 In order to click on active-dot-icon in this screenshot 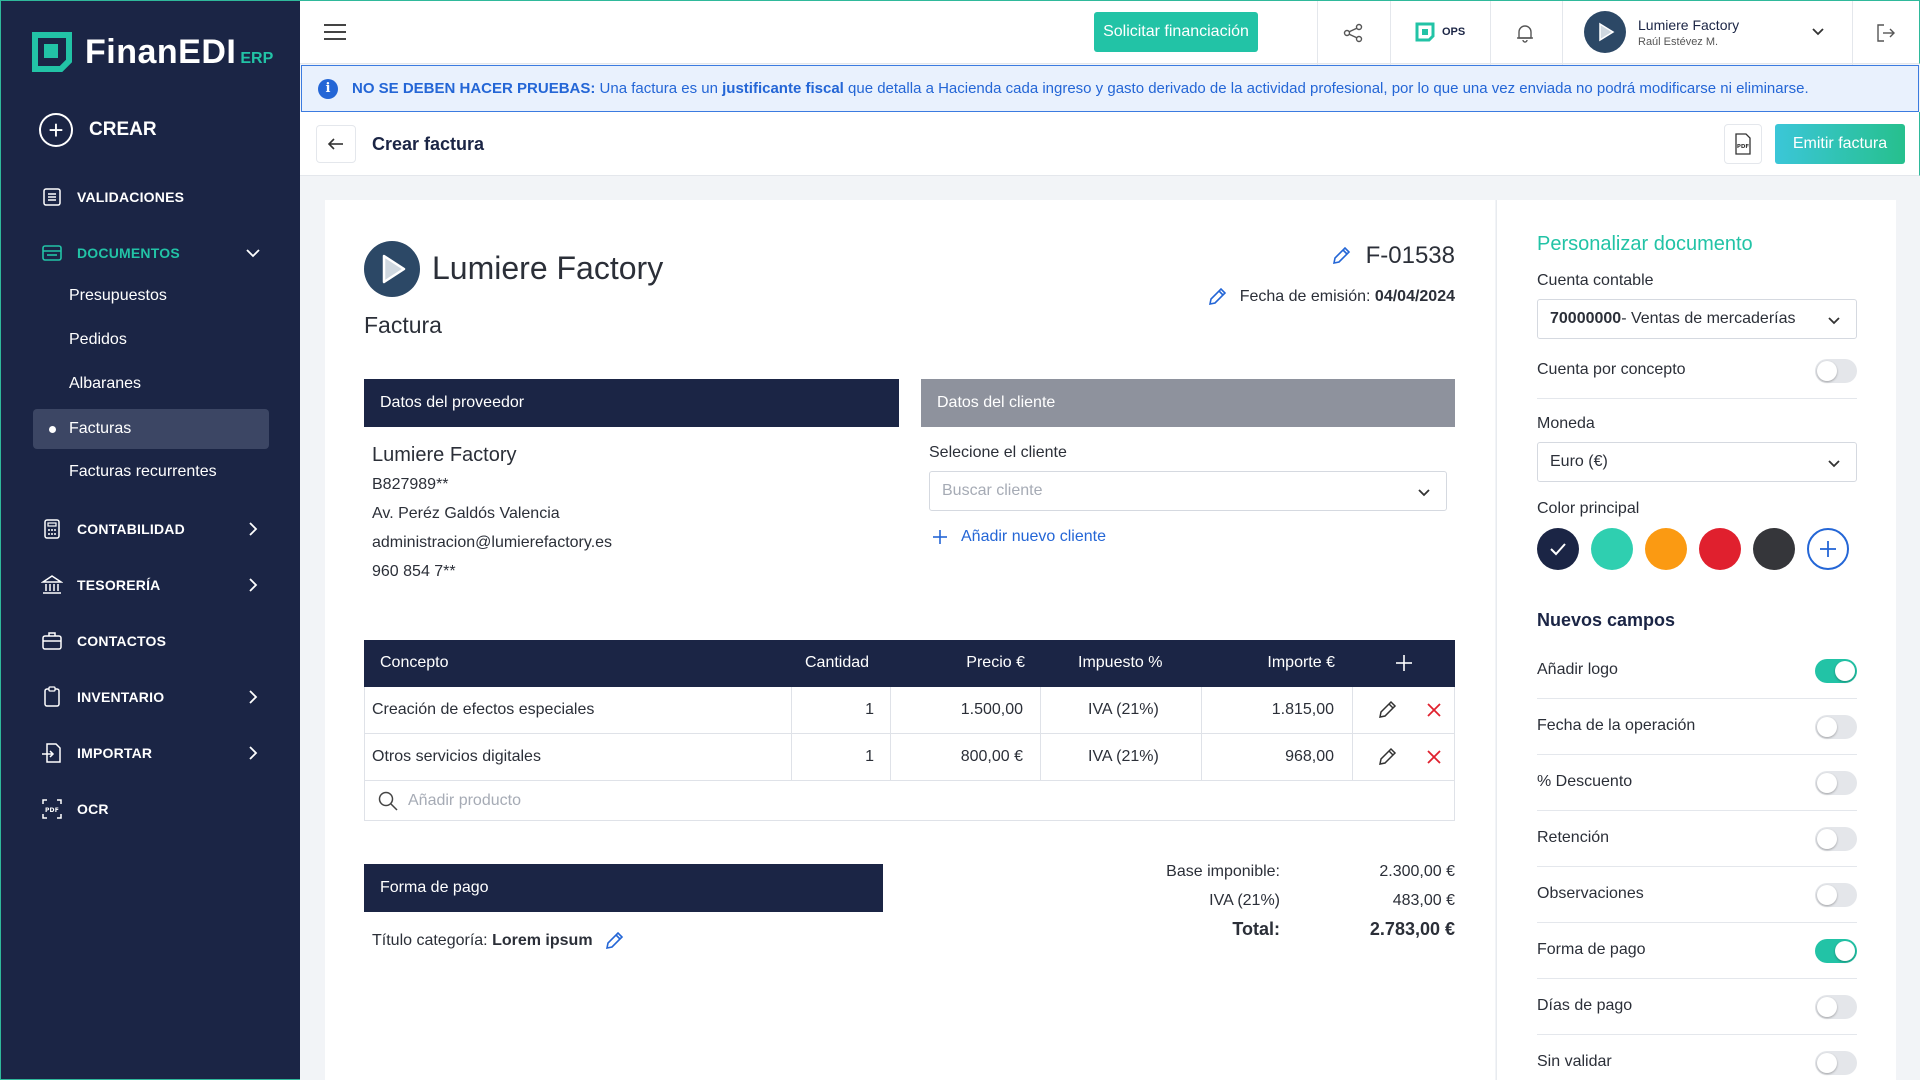, I will do `click(52, 429)`.